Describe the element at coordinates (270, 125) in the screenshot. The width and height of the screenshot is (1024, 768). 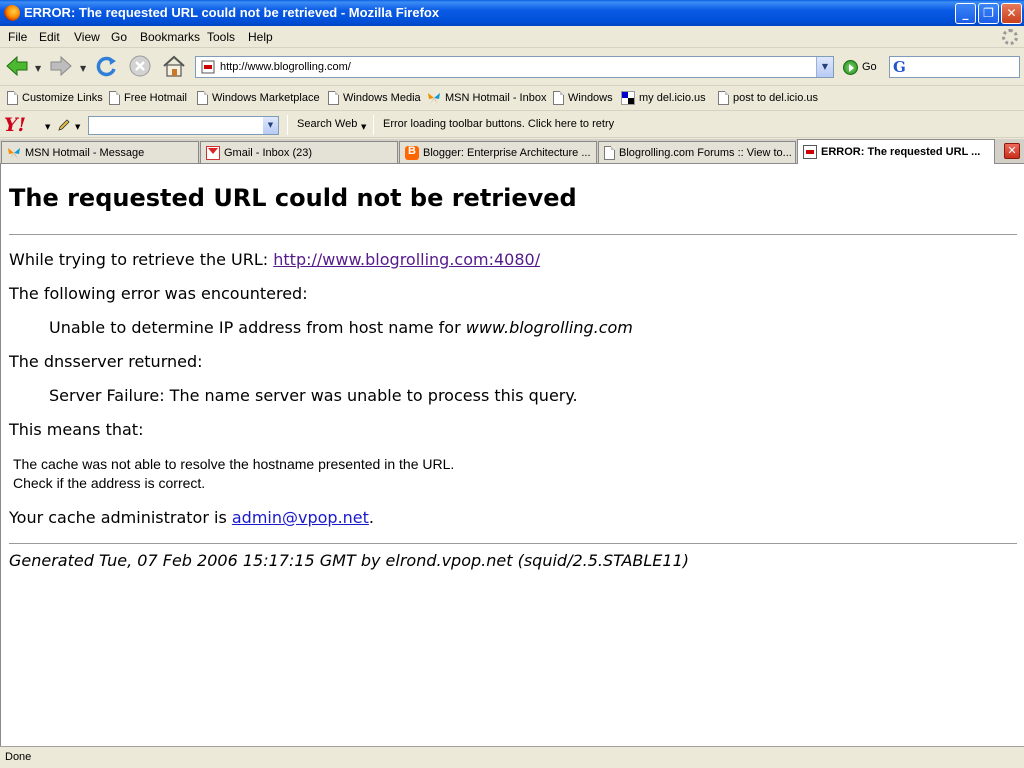
I see `yahoo-search-dropdown-icon: ▼` at that location.